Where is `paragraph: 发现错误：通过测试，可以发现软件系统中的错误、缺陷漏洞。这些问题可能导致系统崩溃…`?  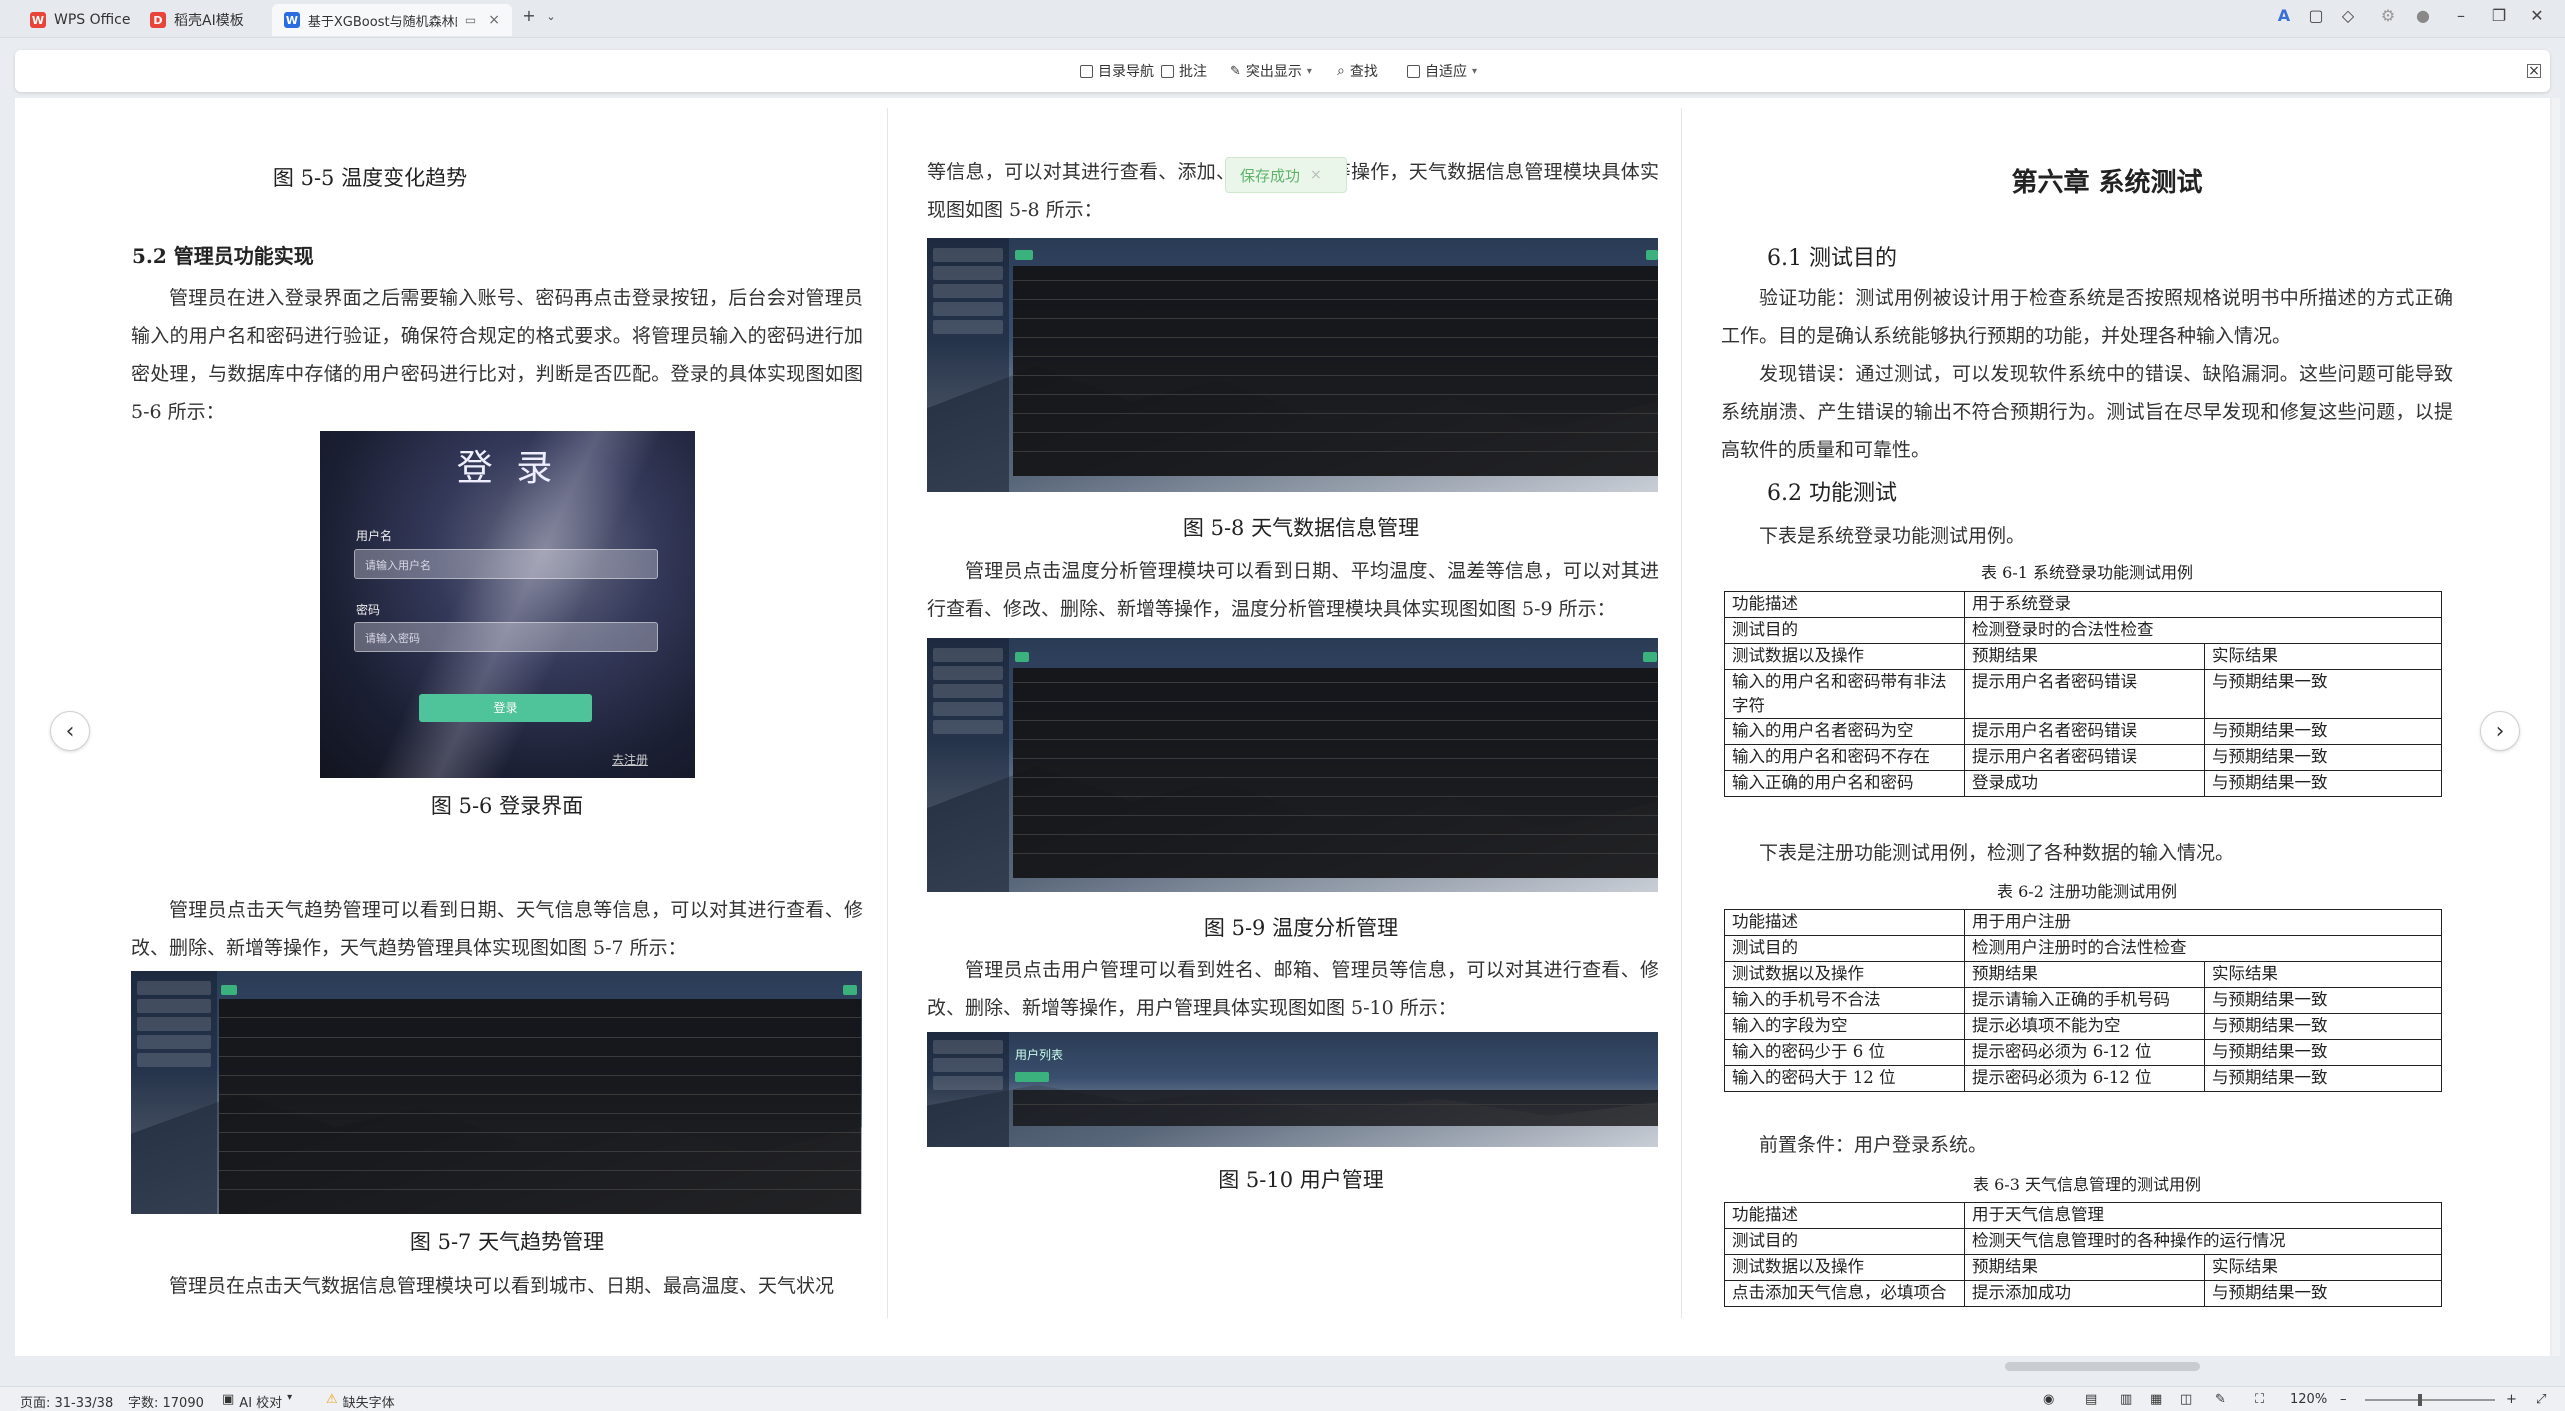 paragraph: 发现错误：通过测试，可以发现软件系统中的错误、缺陷漏洞。这些问题可能导致系统崩溃… is located at coordinates (2087, 412).